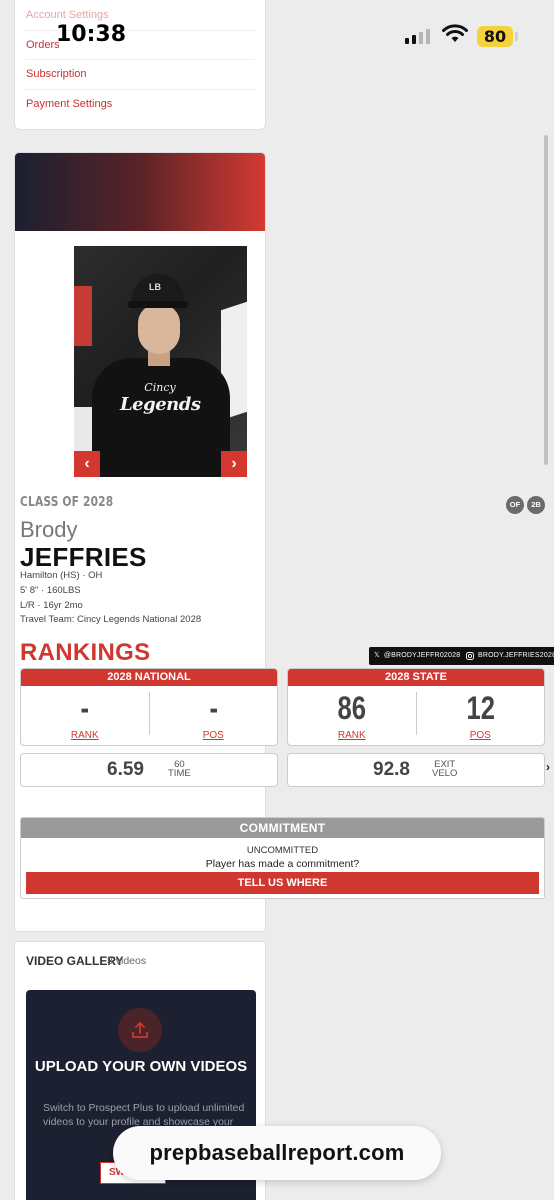 This screenshot has height=1200, width=554. Describe the element at coordinates (480, 708) in the screenshot. I see `state-pos-value: 12` at that location.